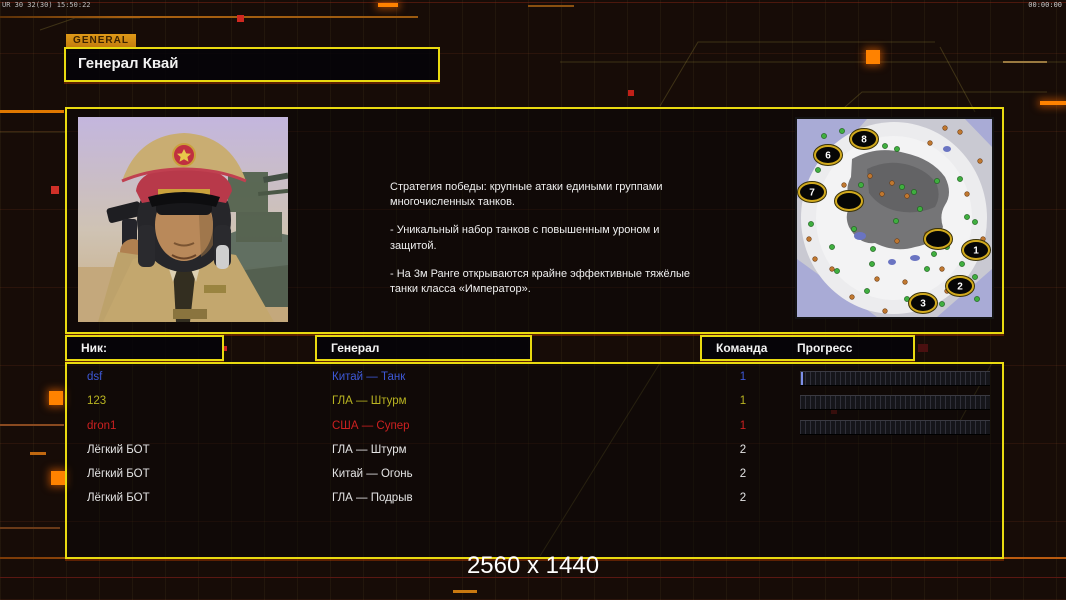 The image size is (1066, 600). Describe the element at coordinates (894, 218) in the screenshot. I see `map-preview: 8 6 7 1 2 3` at that location.